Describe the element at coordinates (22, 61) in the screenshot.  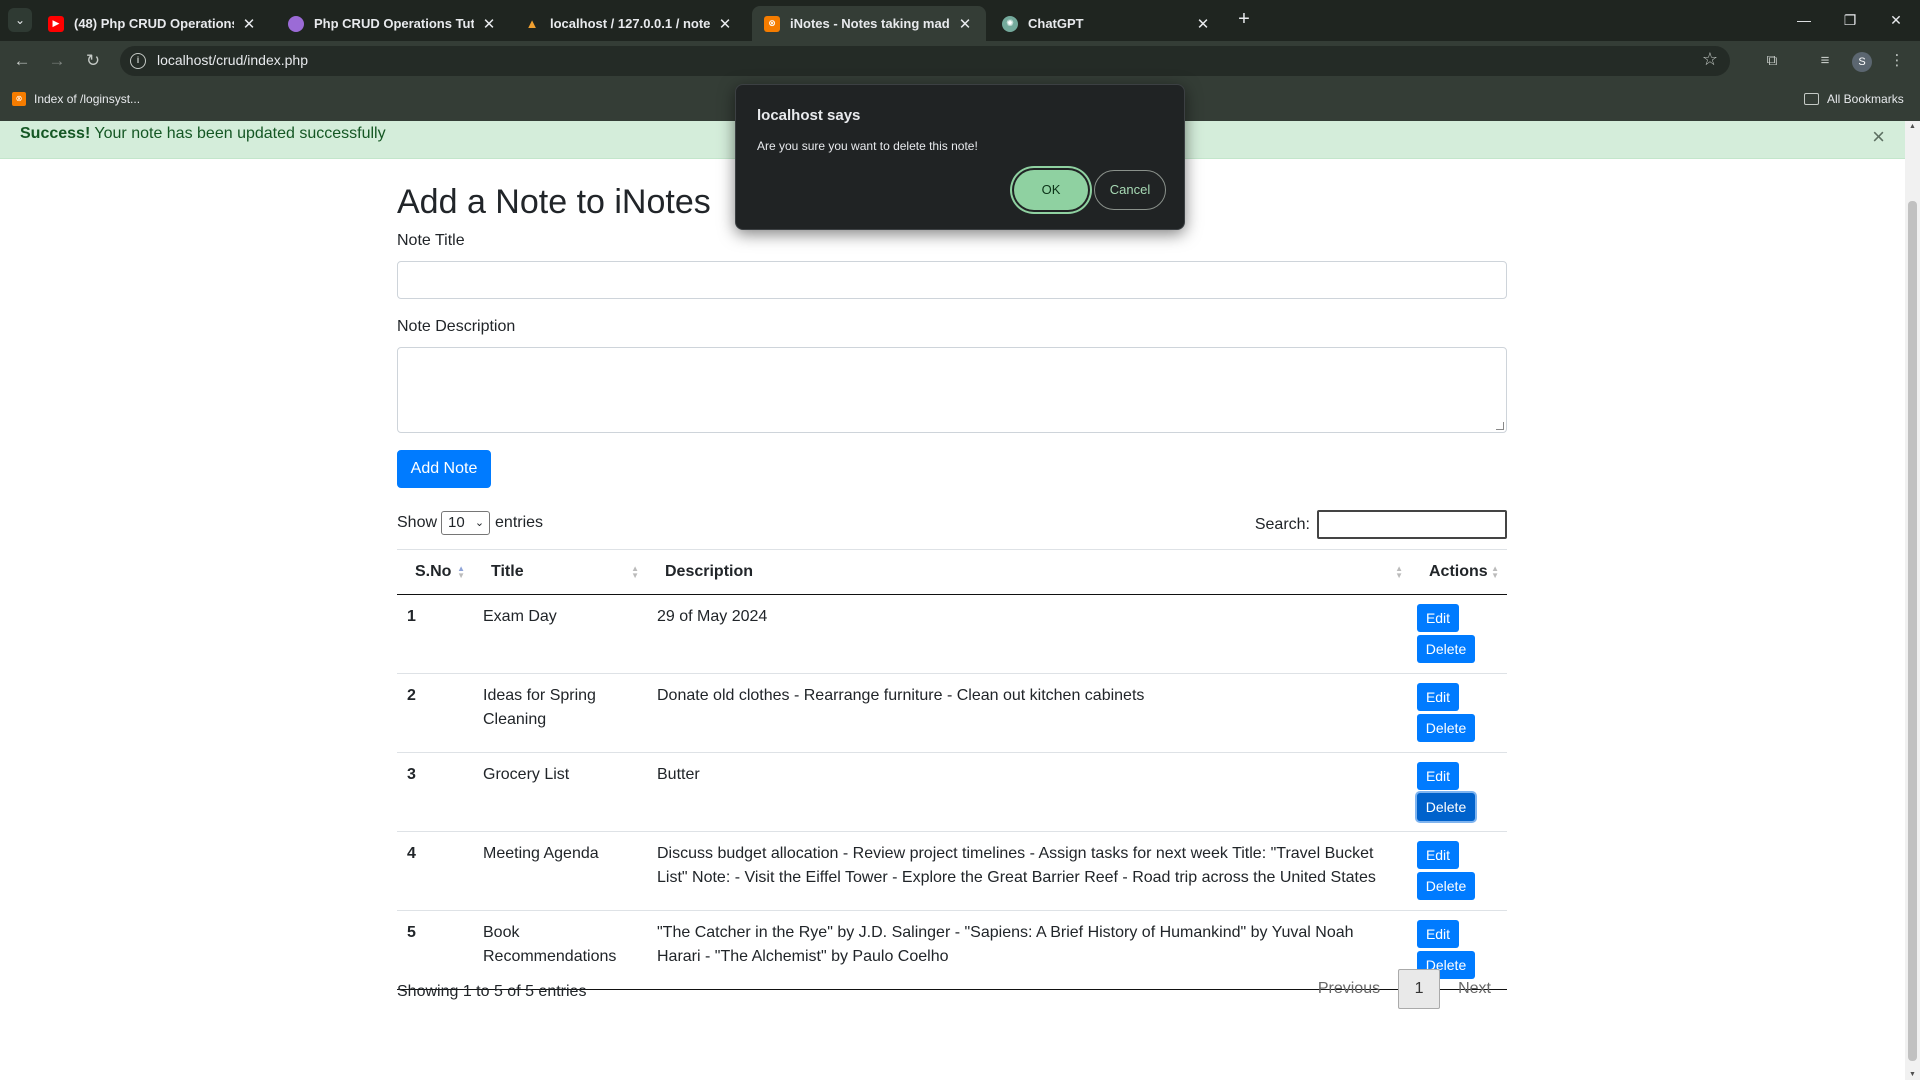
I see `back-arrow-icon: ←` at that location.